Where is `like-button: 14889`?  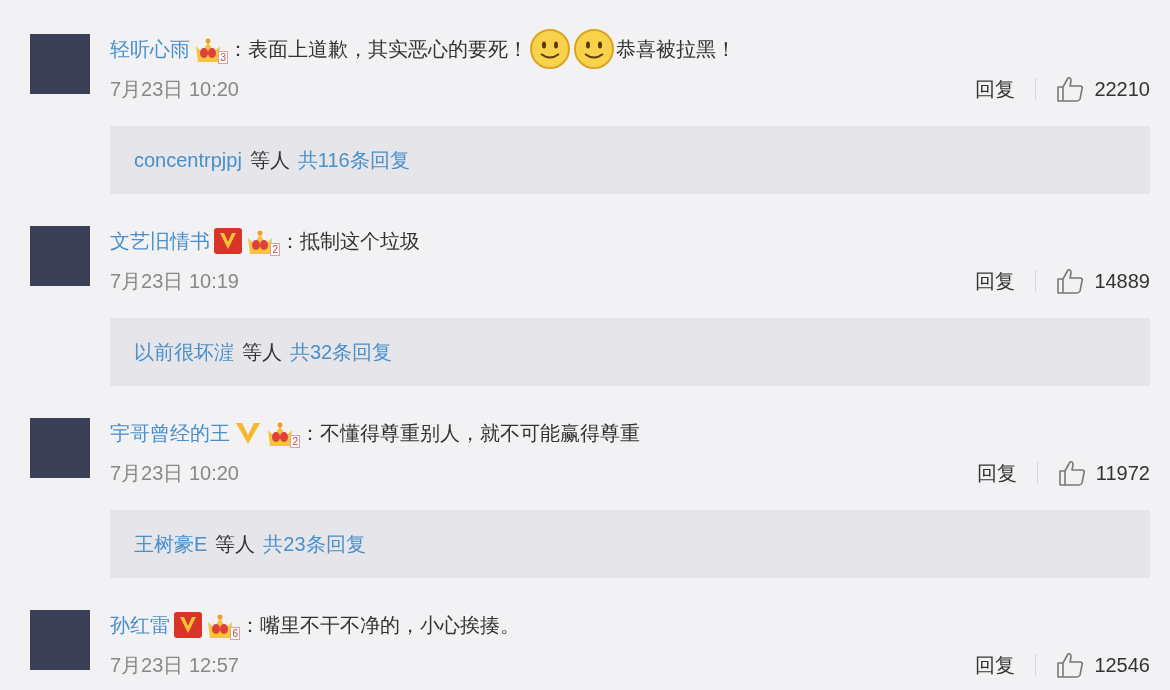 like-button: 14889 is located at coordinates (1103, 281).